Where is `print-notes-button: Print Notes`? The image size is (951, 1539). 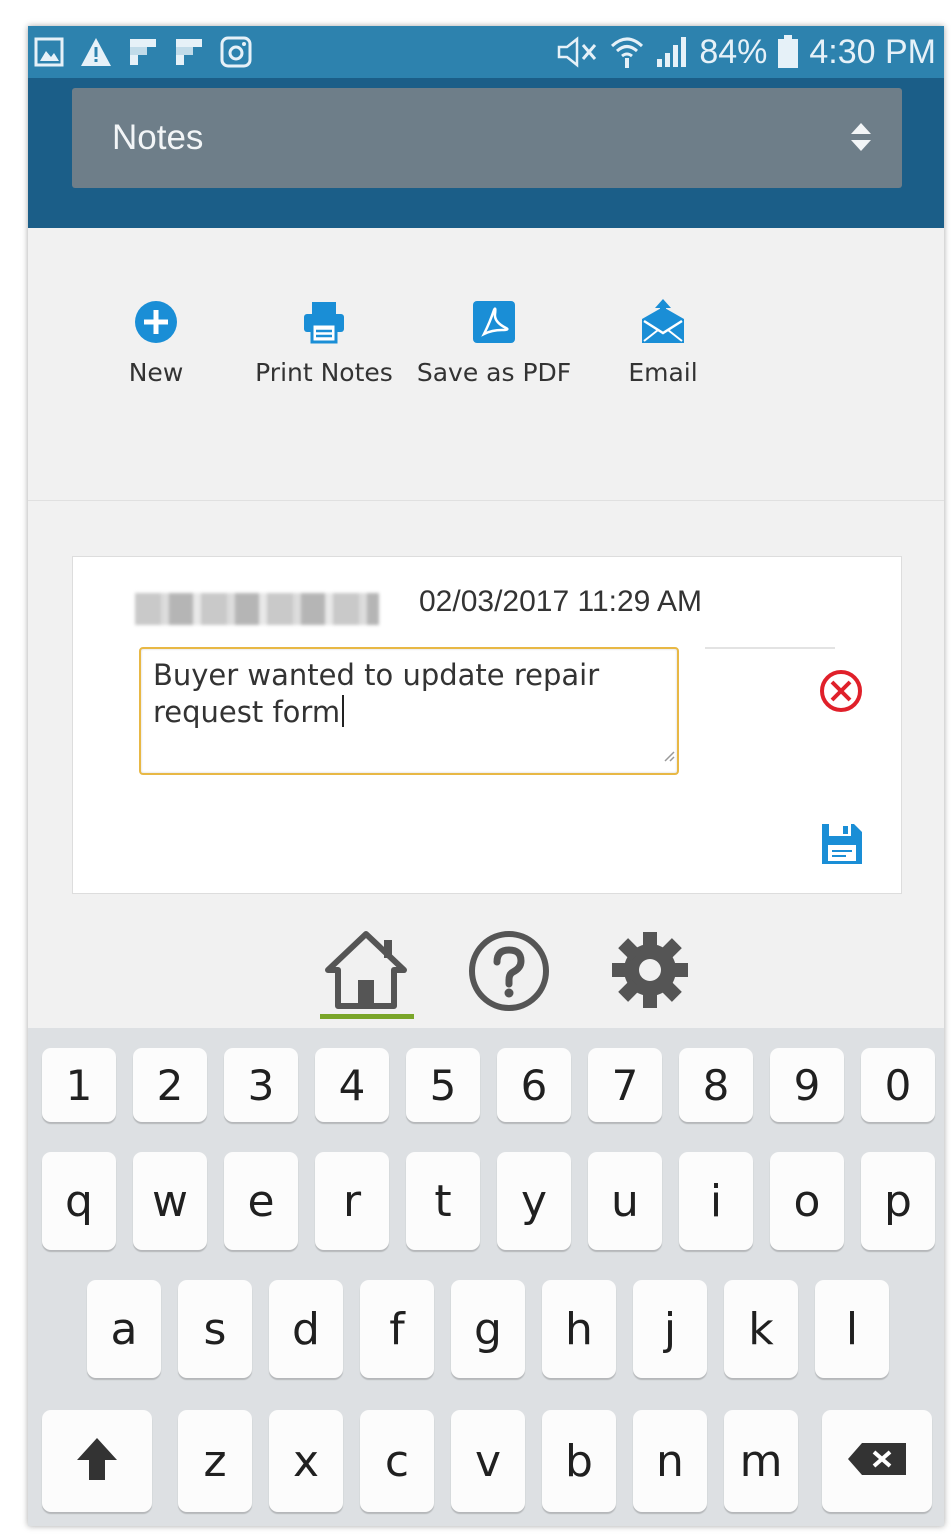
print-notes-button: Print Notes is located at coordinates (324, 343).